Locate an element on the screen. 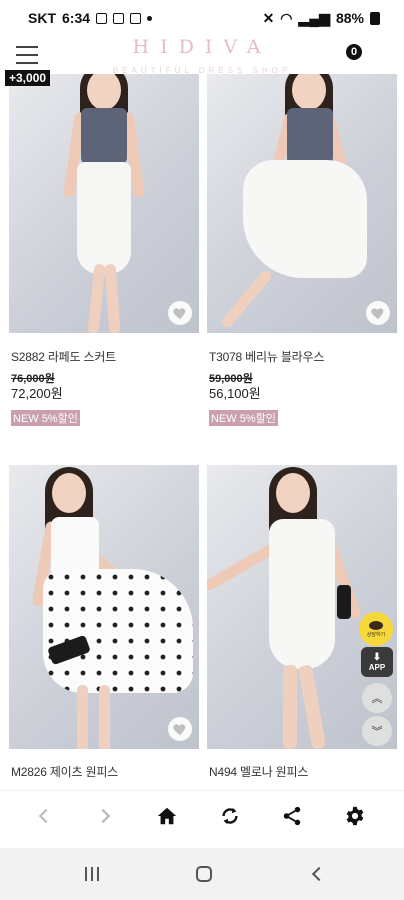  system-back-button is located at coordinates (317, 874).